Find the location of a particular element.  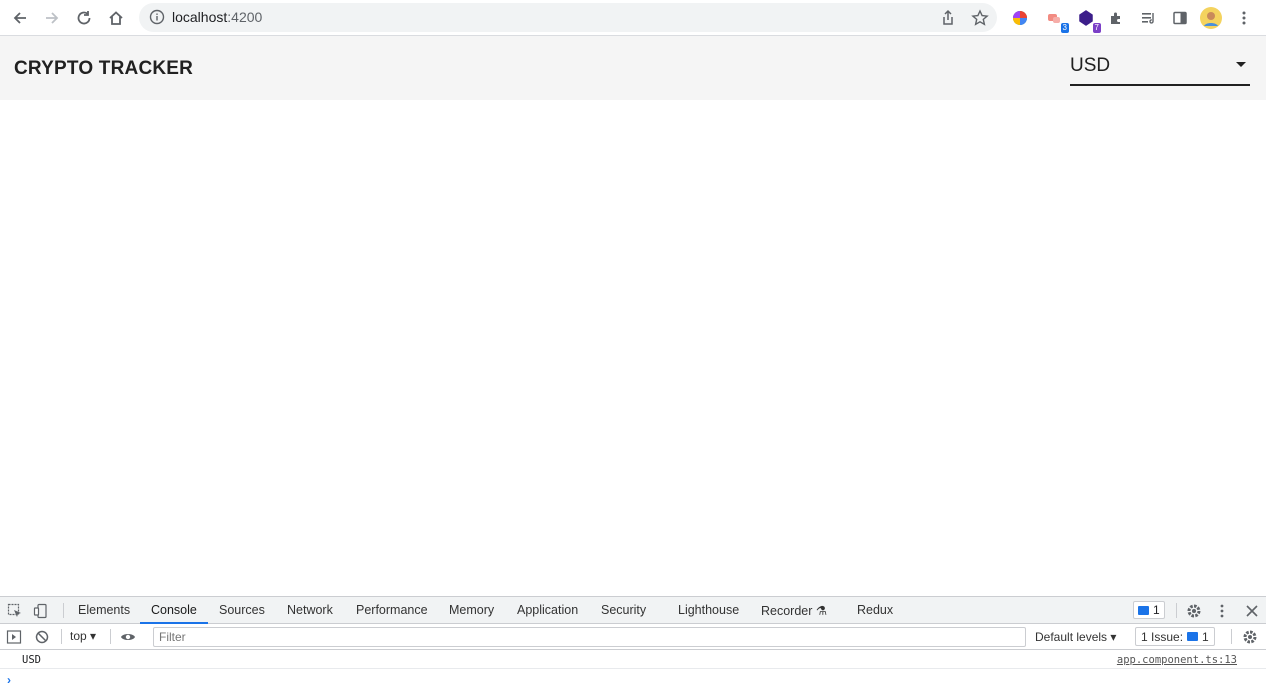

extension-badge: 3 is located at coordinates (1064, 28).